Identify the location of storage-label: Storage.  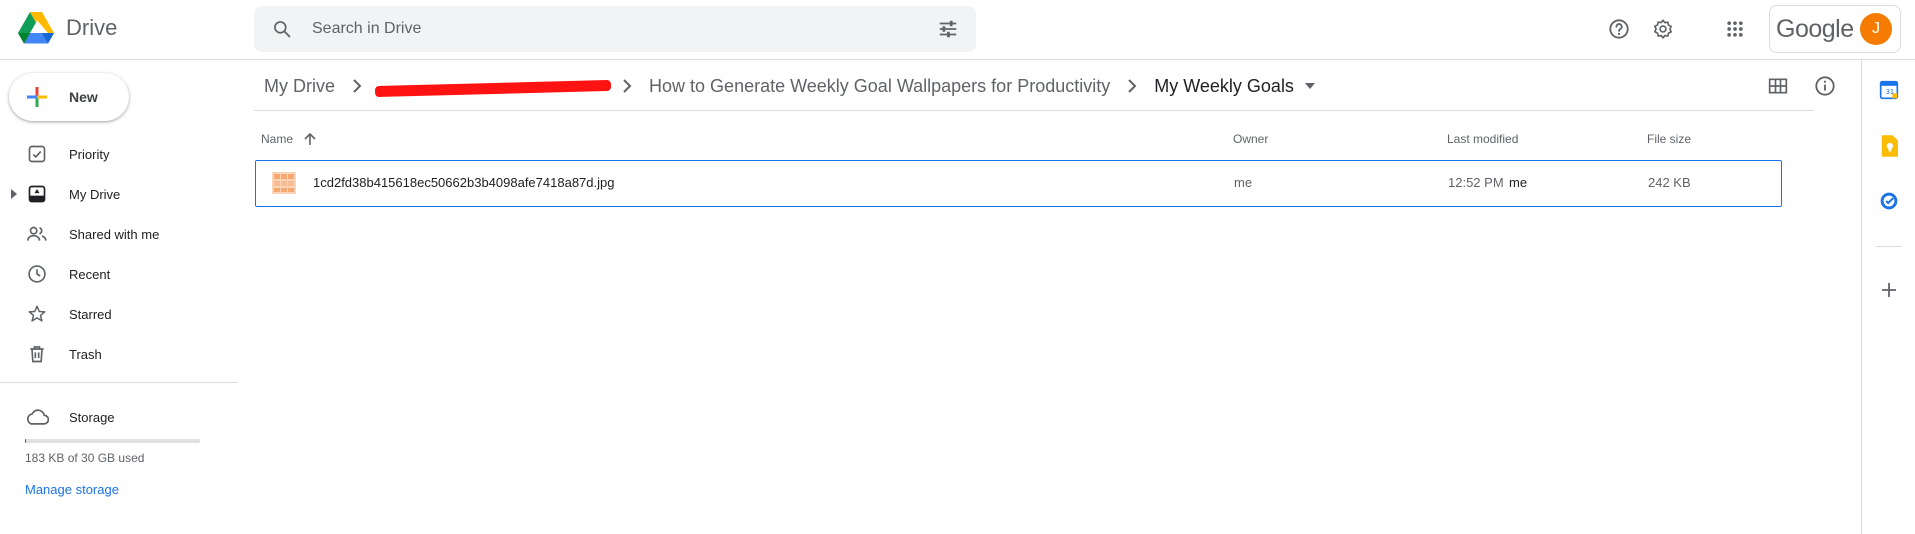
(92, 417).